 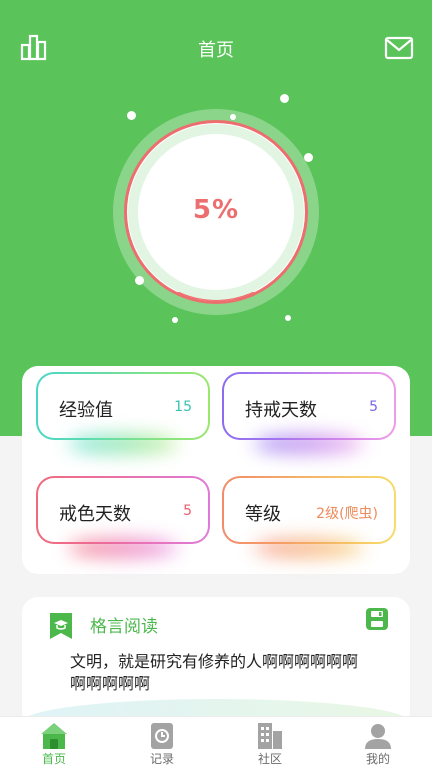 I want to click on stat-label: 等级, so click(x=263, y=514).